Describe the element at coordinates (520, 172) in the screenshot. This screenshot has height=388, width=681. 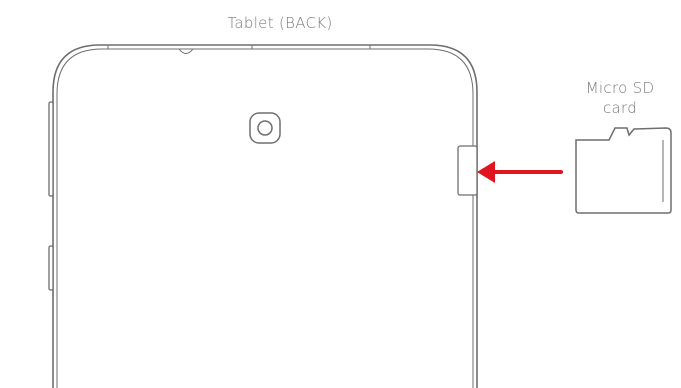
I see `insert-arrow-icon` at that location.